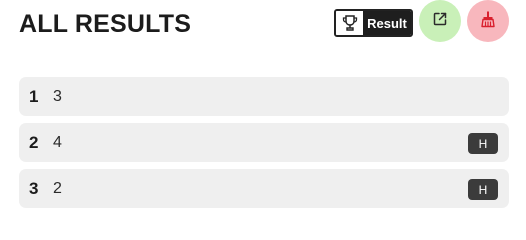 Image resolution: width=526 pixels, height=240 pixels. I want to click on result-rank: 3, so click(34, 188).